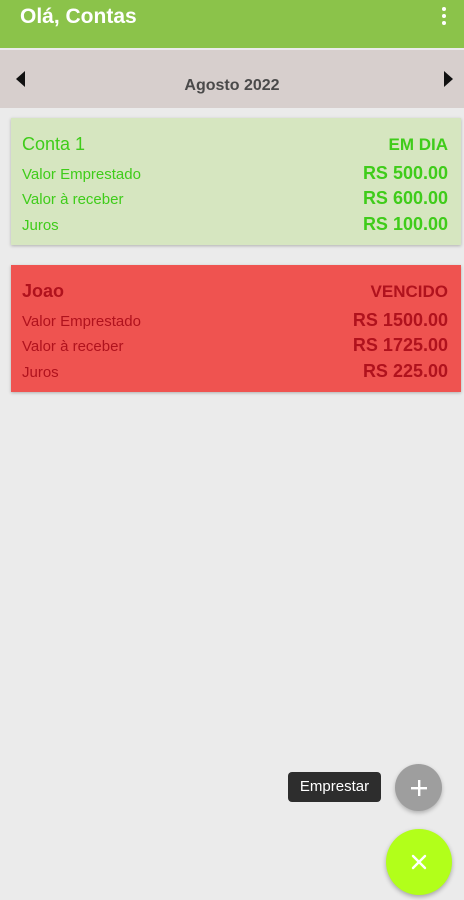 The image size is (464, 900). I want to click on interest-value: RS 225.00, so click(405, 371).